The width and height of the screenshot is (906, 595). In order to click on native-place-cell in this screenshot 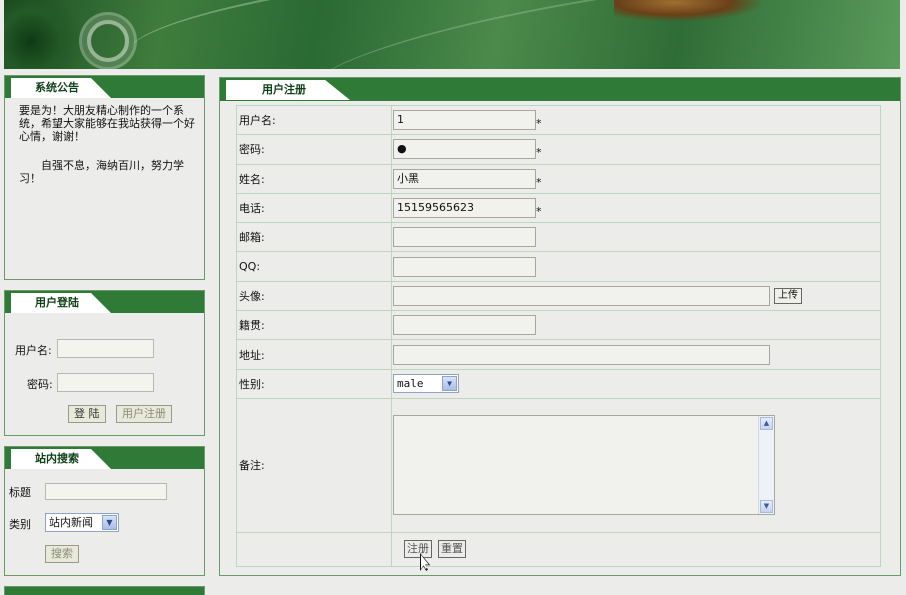, I will do `click(636, 325)`.